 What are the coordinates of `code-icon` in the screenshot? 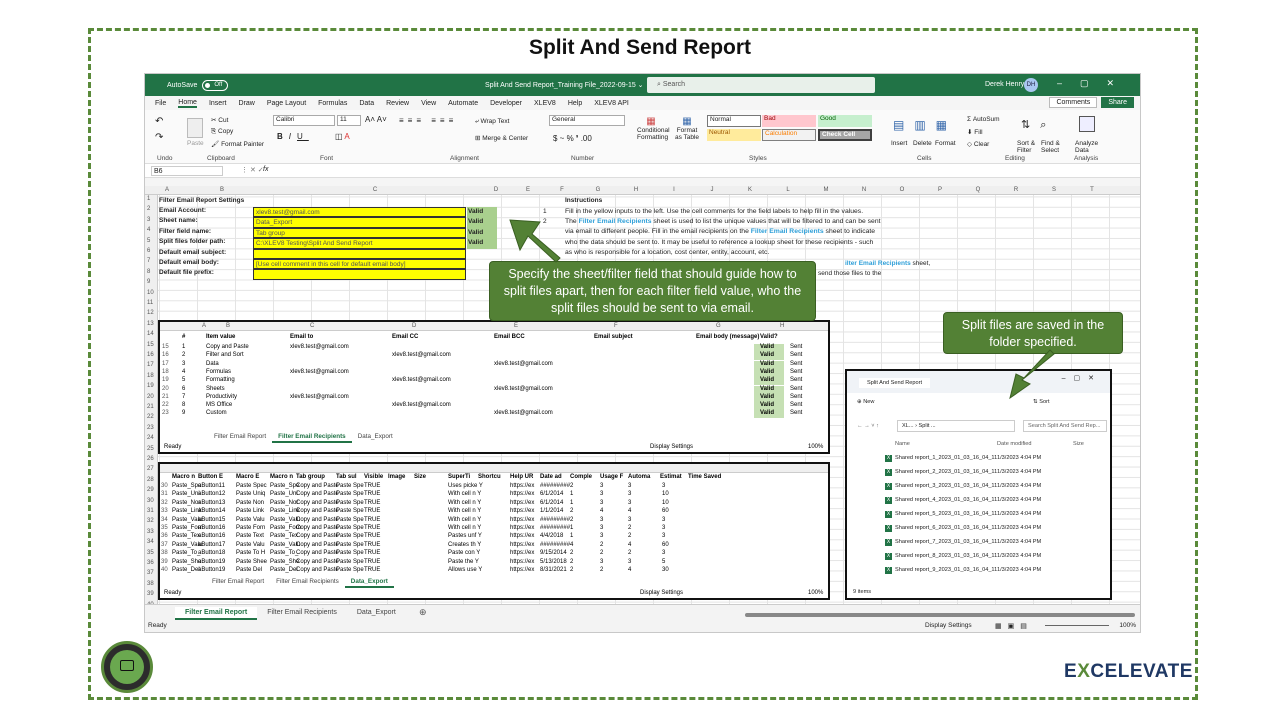 It's located at (127, 665).